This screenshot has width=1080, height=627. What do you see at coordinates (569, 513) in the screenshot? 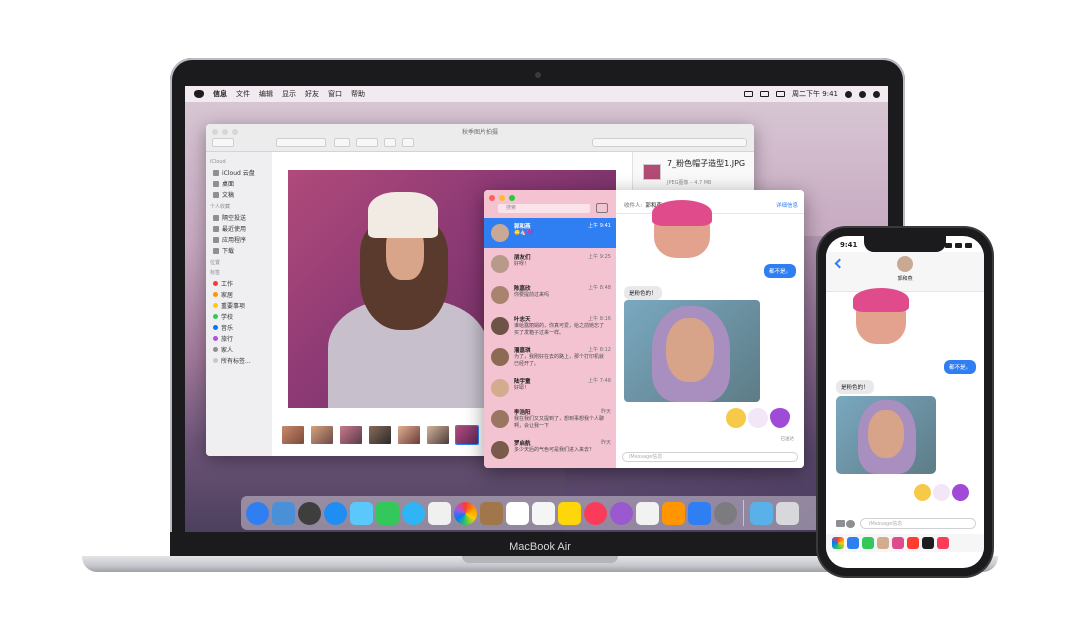
I see `notes-dock-icon` at bounding box center [569, 513].